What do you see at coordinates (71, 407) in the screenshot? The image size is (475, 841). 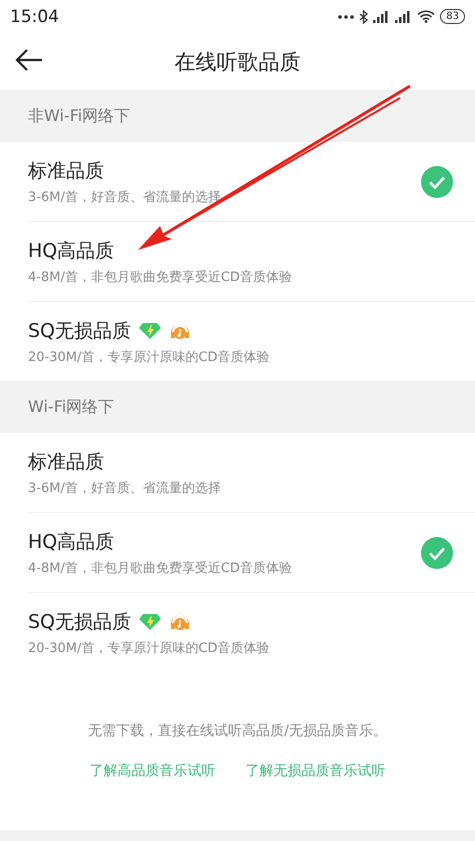 I see `section-header: Wi-Fi网络下` at bounding box center [71, 407].